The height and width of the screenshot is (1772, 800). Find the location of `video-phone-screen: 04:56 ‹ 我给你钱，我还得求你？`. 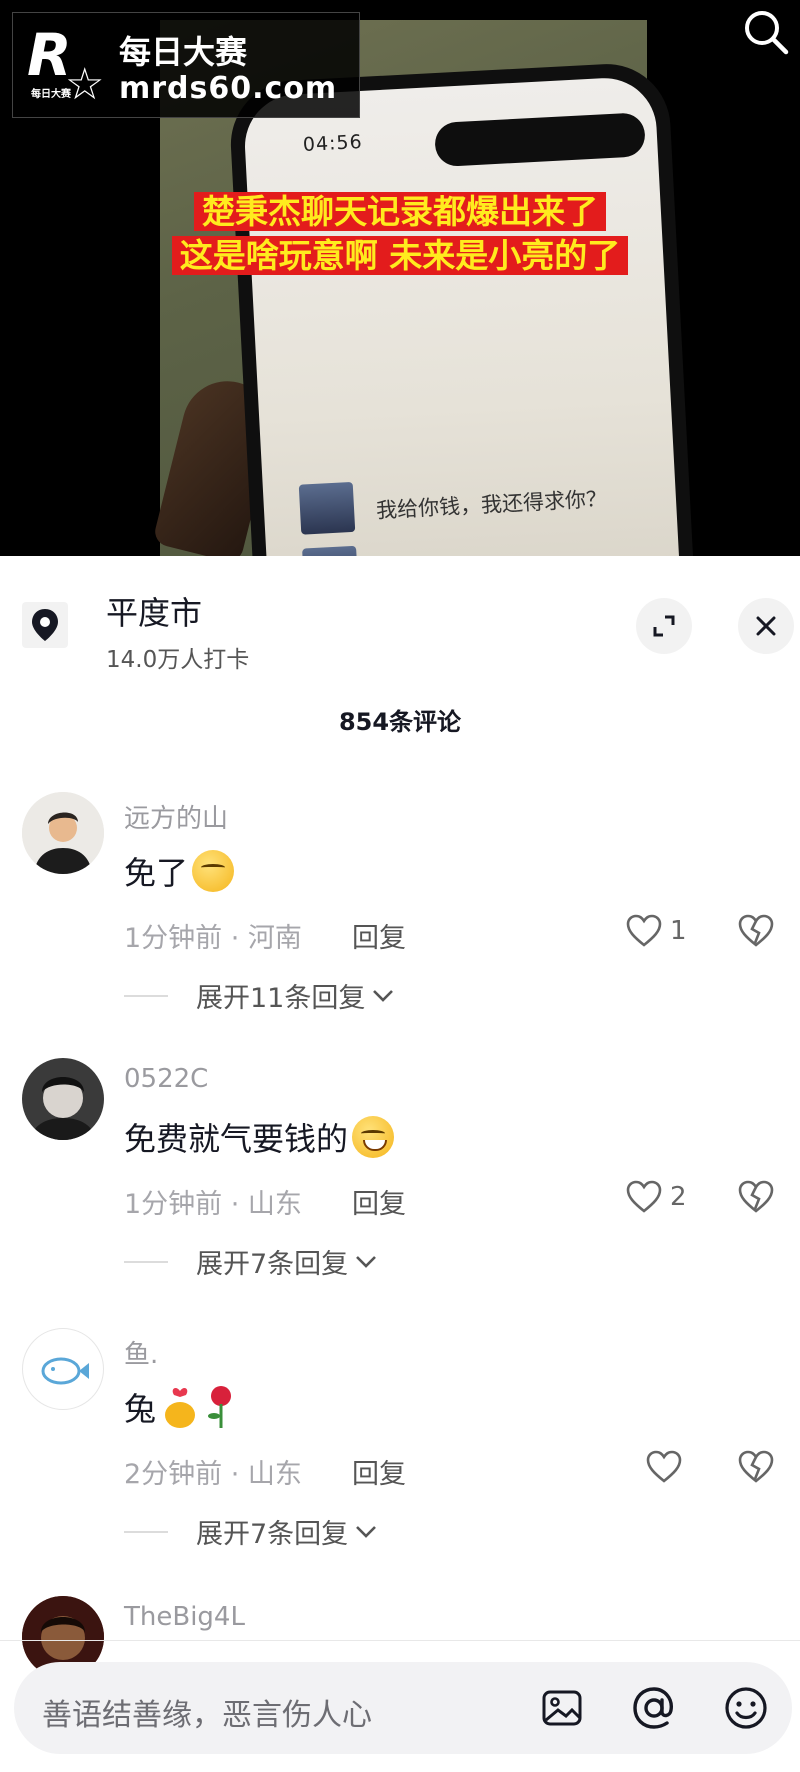

video-phone-screen: 04:56 ‹ 我给你钱，我还得求你？ is located at coordinates (462, 315).